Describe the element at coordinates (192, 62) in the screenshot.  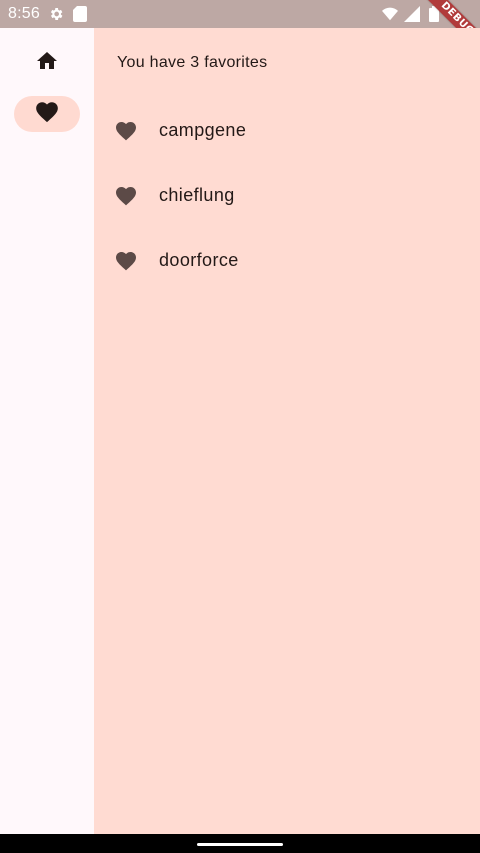
I see `favorites-count-text: You have 3 favorites` at that location.